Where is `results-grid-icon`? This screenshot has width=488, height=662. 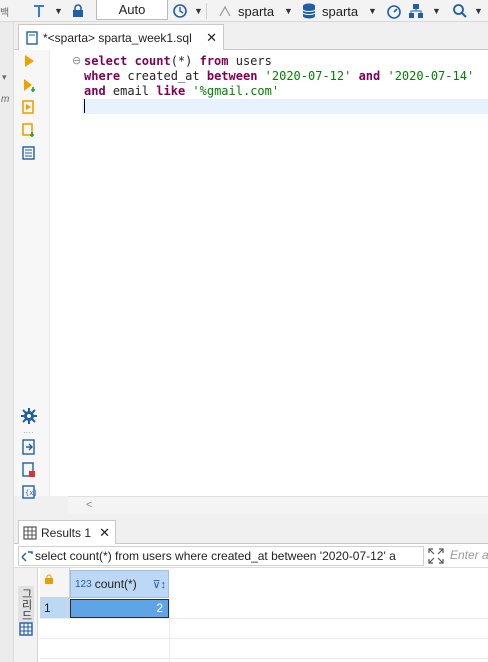 results-grid-icon is located at coordinates (30, 532).